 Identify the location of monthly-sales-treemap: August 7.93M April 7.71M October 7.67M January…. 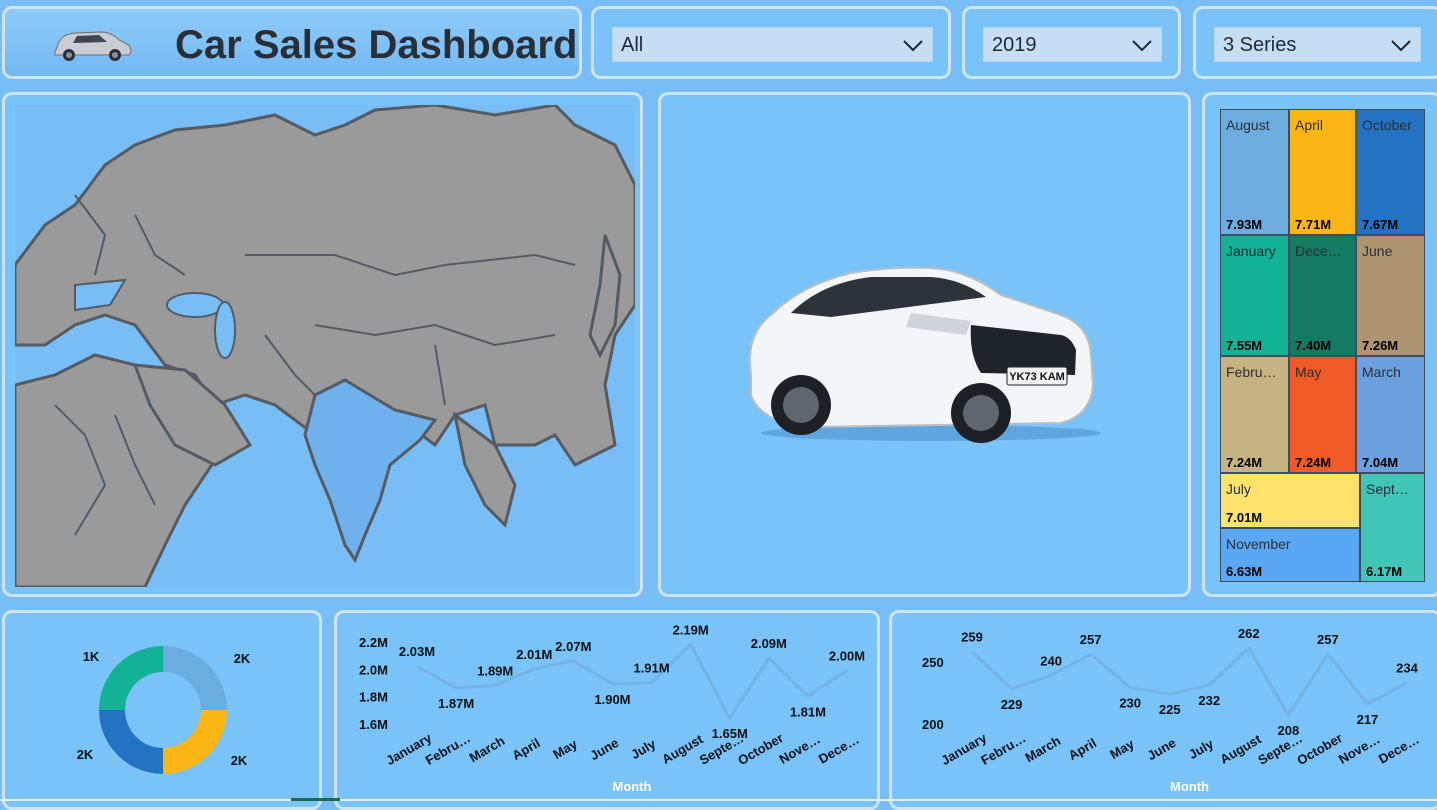
(1322, 345).